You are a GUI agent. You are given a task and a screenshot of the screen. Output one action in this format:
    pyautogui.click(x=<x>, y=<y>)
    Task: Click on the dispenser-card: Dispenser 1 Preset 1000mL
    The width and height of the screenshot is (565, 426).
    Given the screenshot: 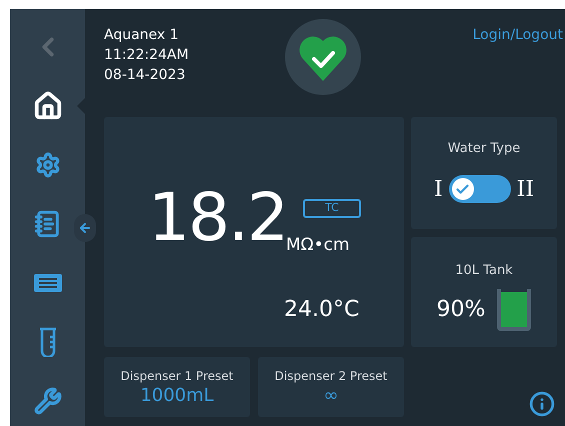 What is the action you would take?
    pyautogui.click(x=177, y=387)
    